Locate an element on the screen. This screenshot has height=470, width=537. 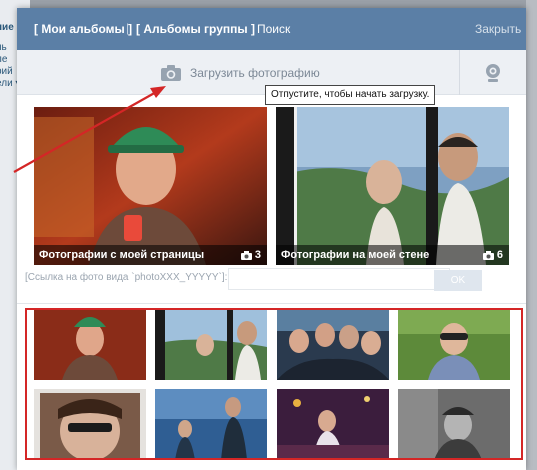
background-page-right is located at coordinates (531, 235).